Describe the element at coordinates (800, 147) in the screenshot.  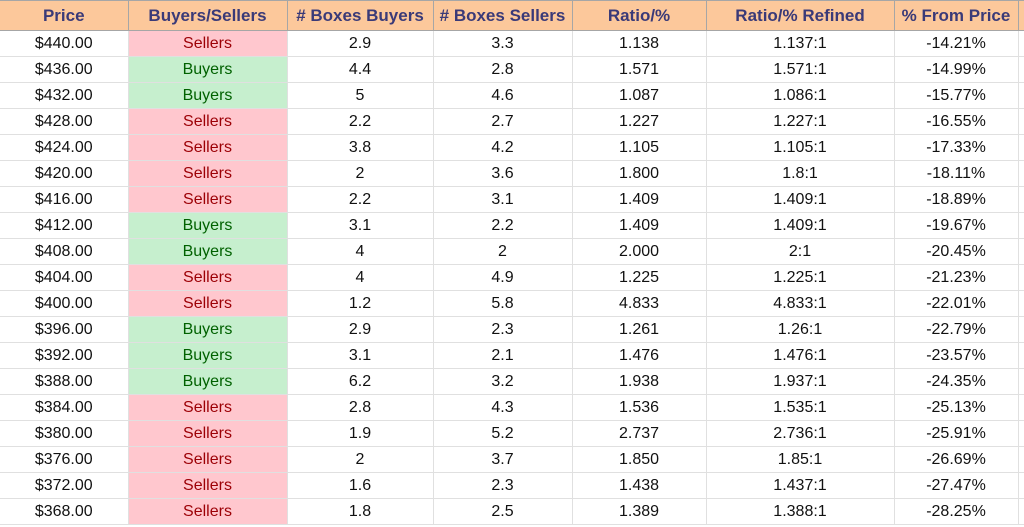
I see `ratio-refined-cell: 1.105:1` at that location.